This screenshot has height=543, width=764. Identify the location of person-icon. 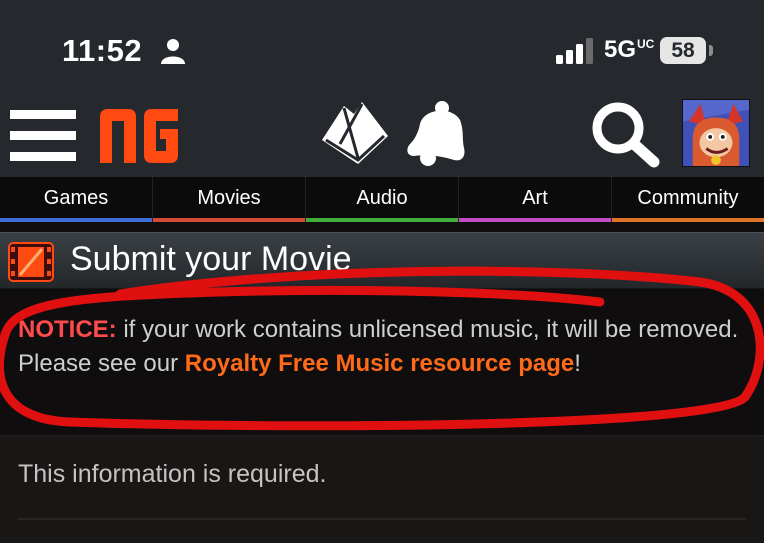
(173, 51).